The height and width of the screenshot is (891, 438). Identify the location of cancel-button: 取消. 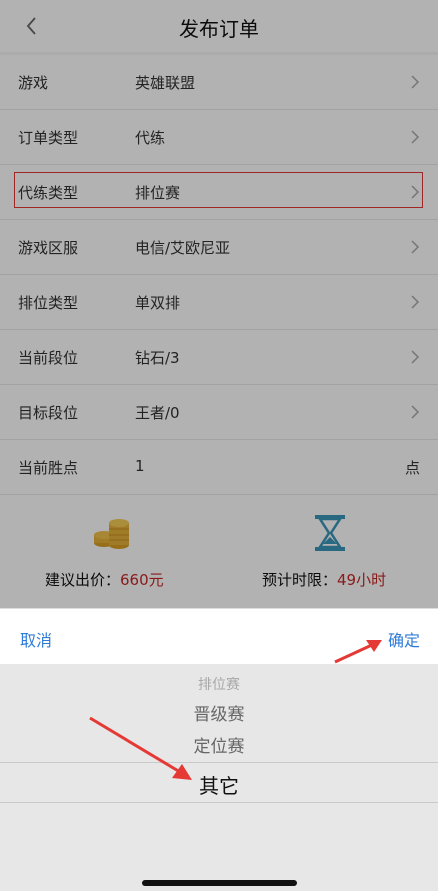
(36, 639).